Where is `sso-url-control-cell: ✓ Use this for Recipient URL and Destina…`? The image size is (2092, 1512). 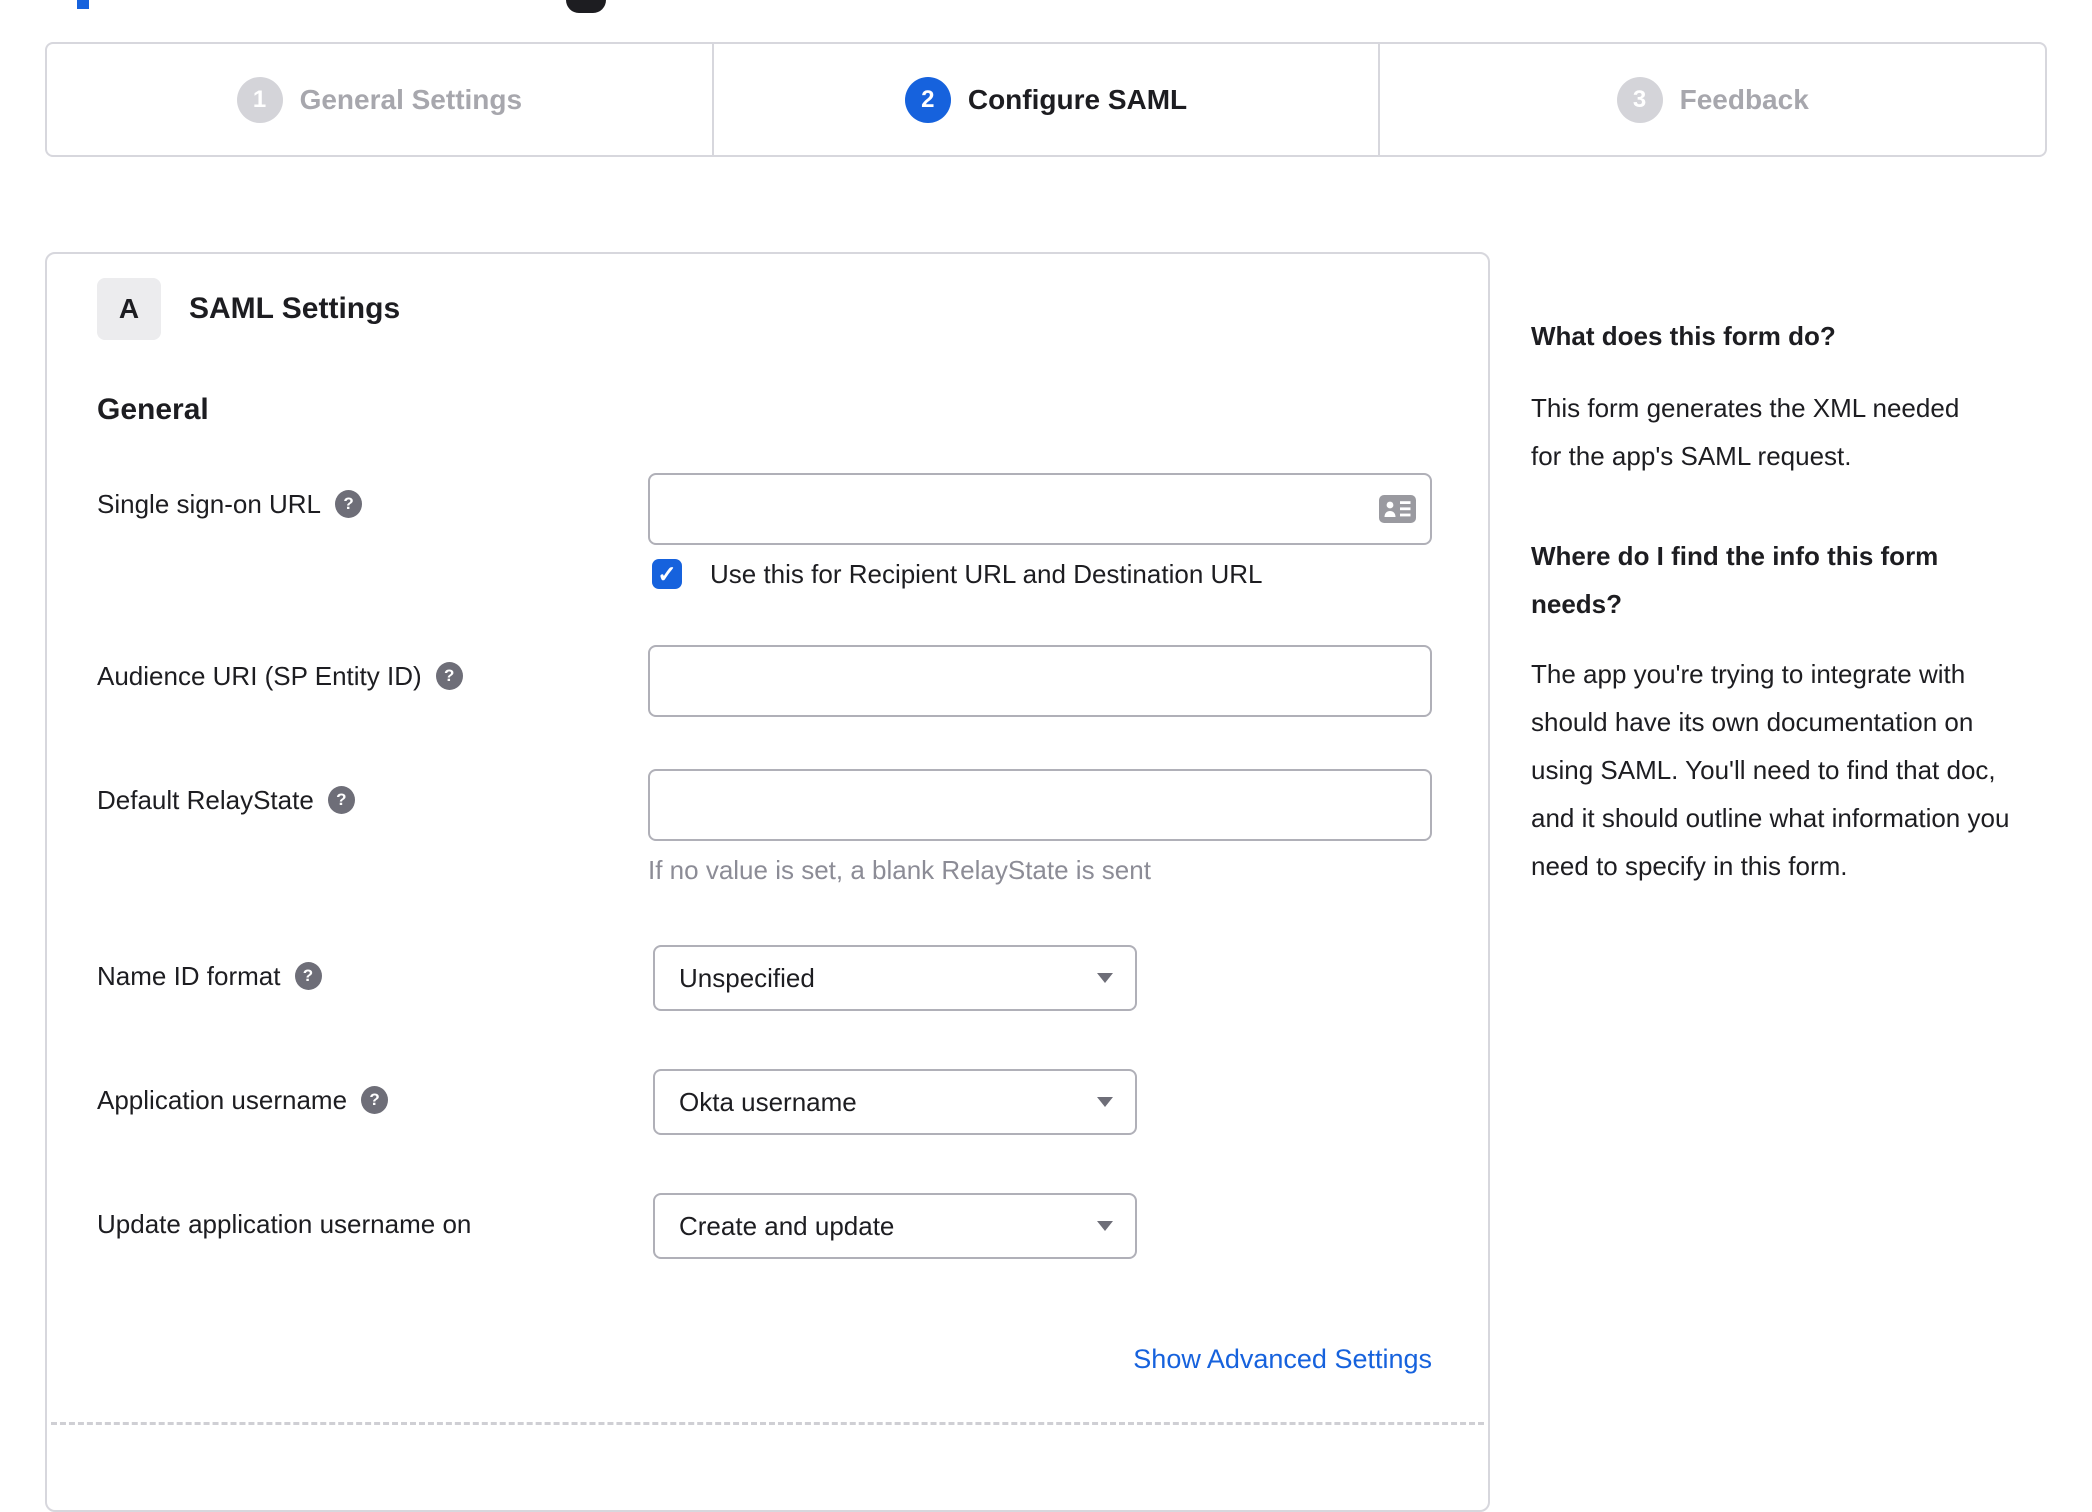
sso-url-control-cell: ✓ Use this for Recipient URL and Destina… is located at coordinates (1040, 531).